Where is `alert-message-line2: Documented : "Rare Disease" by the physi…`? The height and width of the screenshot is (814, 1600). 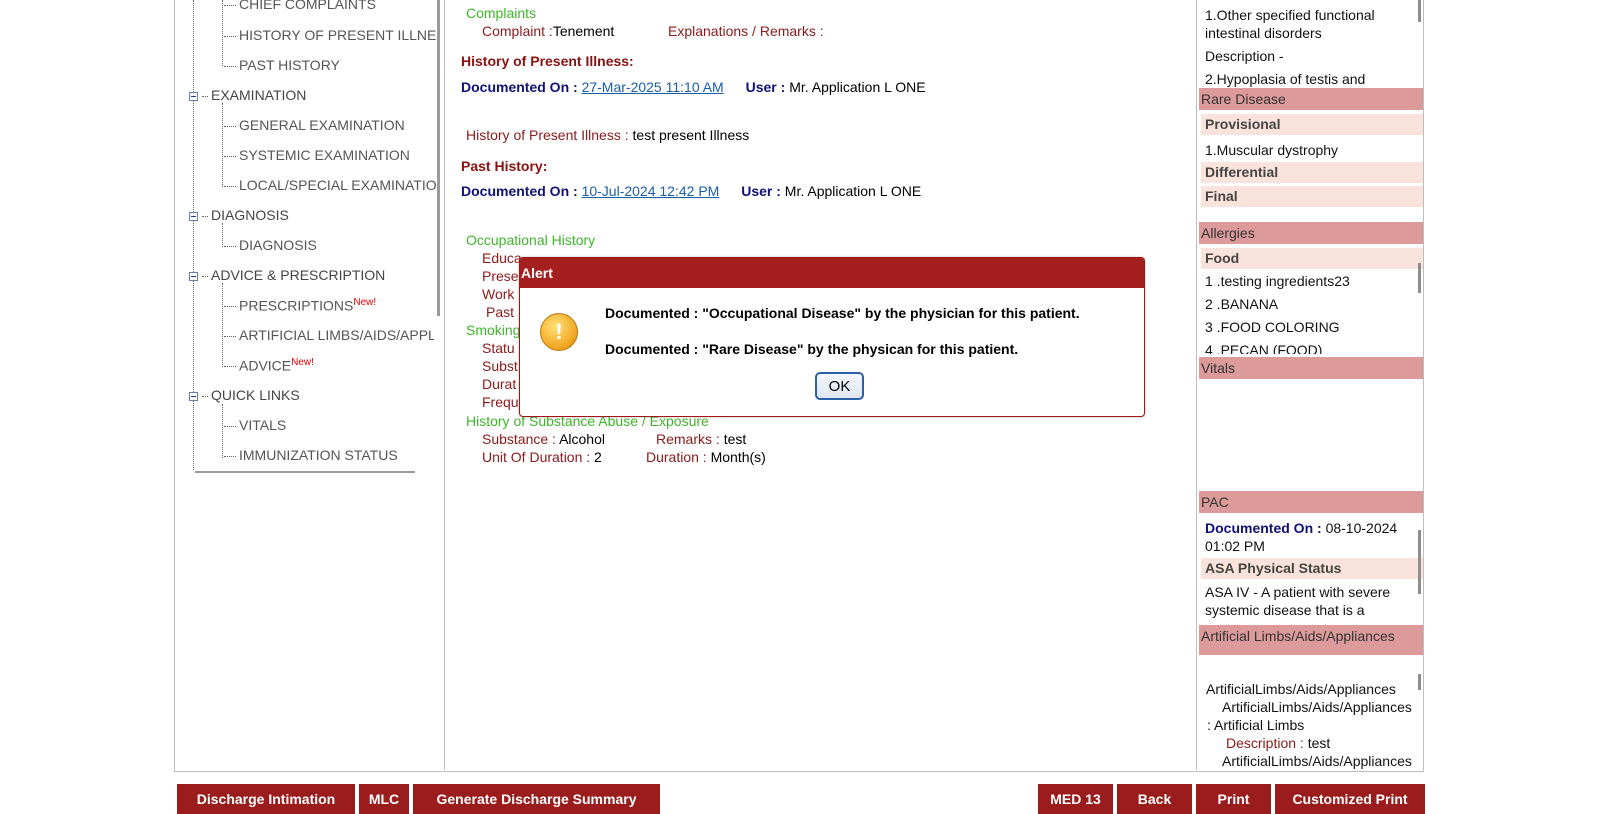
alert-message-line2: Documented : "Rare Disease" by the physi… is located at coordinates (812, 349).